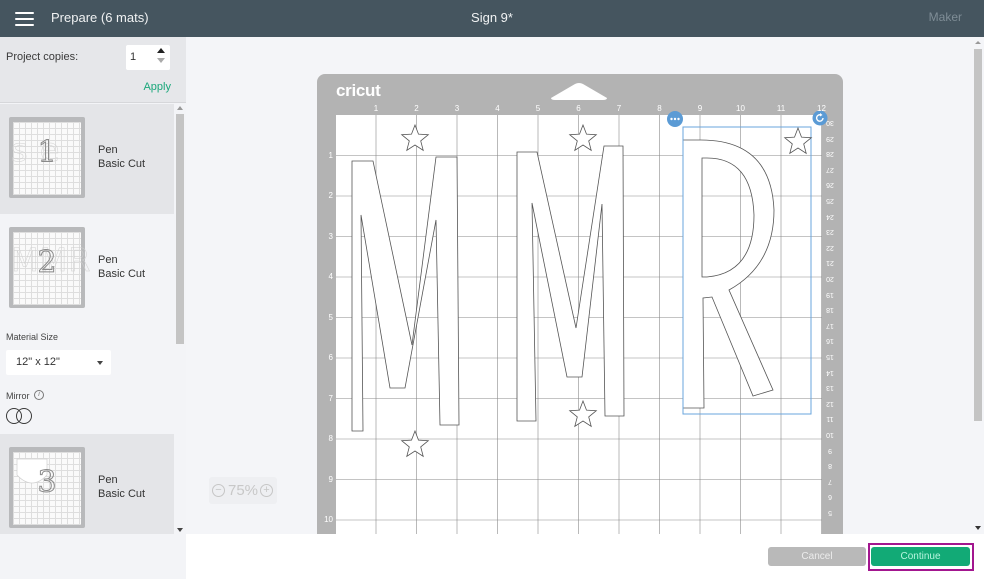 The image size is (984, 579). What do you see at coordinates (100, 17) in the screenshot?
I see `prepare-title: Prepare (6 mats)` at bounding box center [100, 17].